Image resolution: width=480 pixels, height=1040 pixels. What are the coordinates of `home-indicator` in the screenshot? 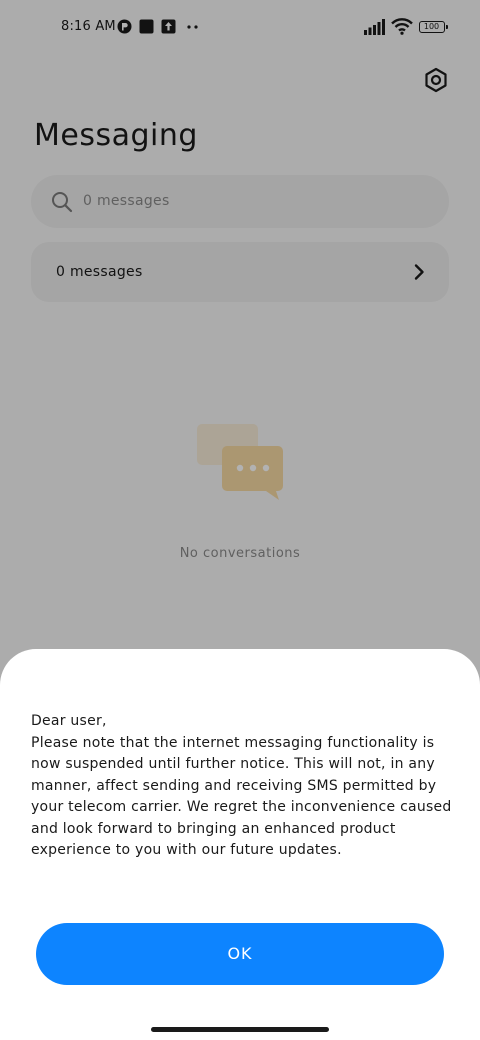 It's located at (240, 1029).